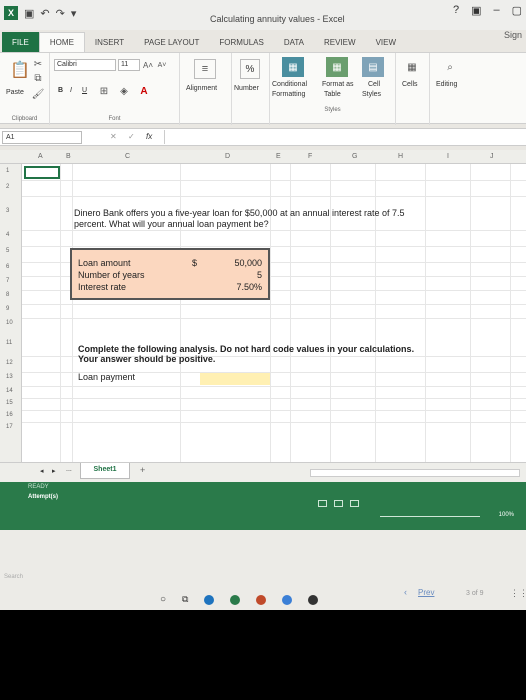  What do you see at coordinates (517, 10) in the screenshot?
I see `restore-icon: ▢` at bounding box center [517, 10].